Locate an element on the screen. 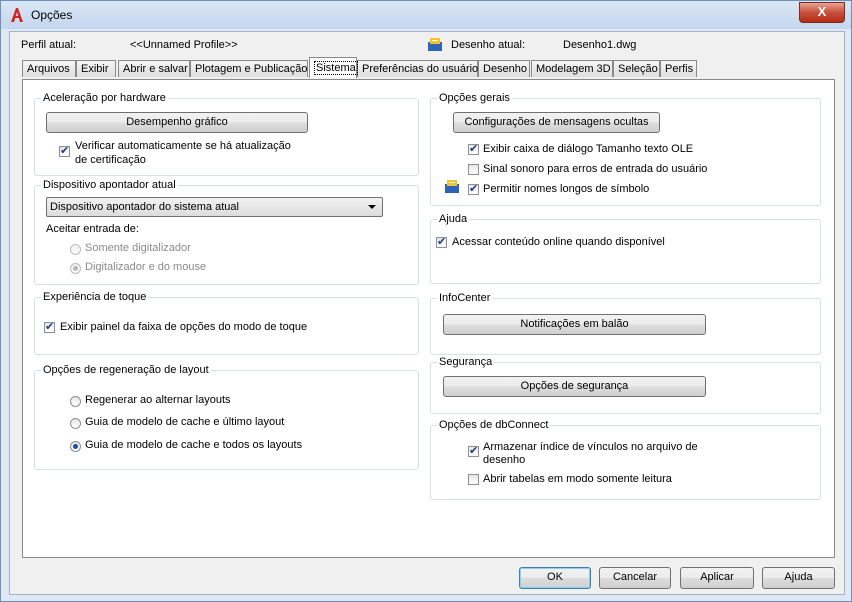  tab-desenho: Desenho is located at coordinates (504, 68).